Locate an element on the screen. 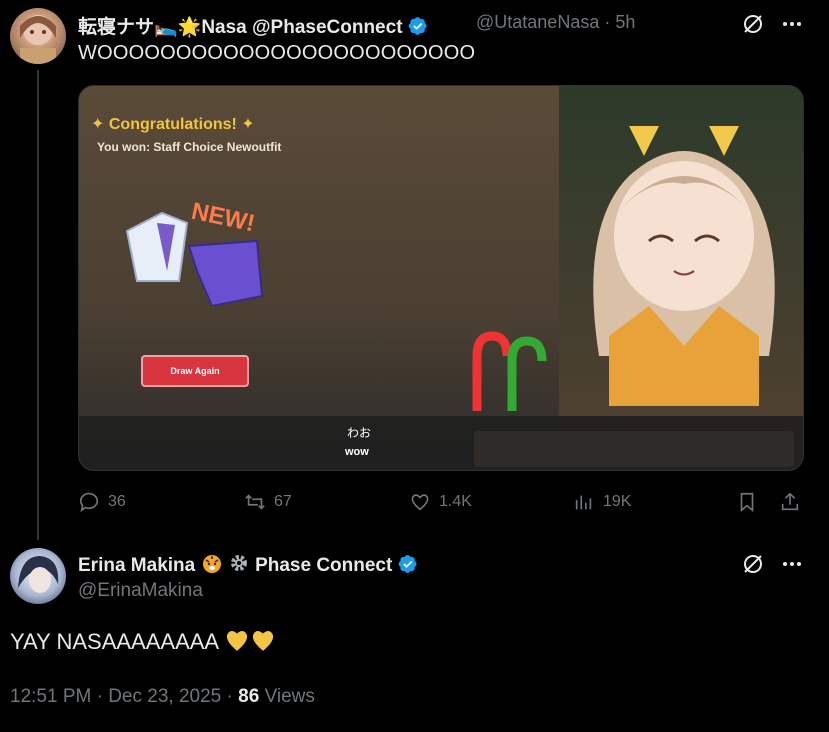  heart-icon is located at coordinates (420, 502).